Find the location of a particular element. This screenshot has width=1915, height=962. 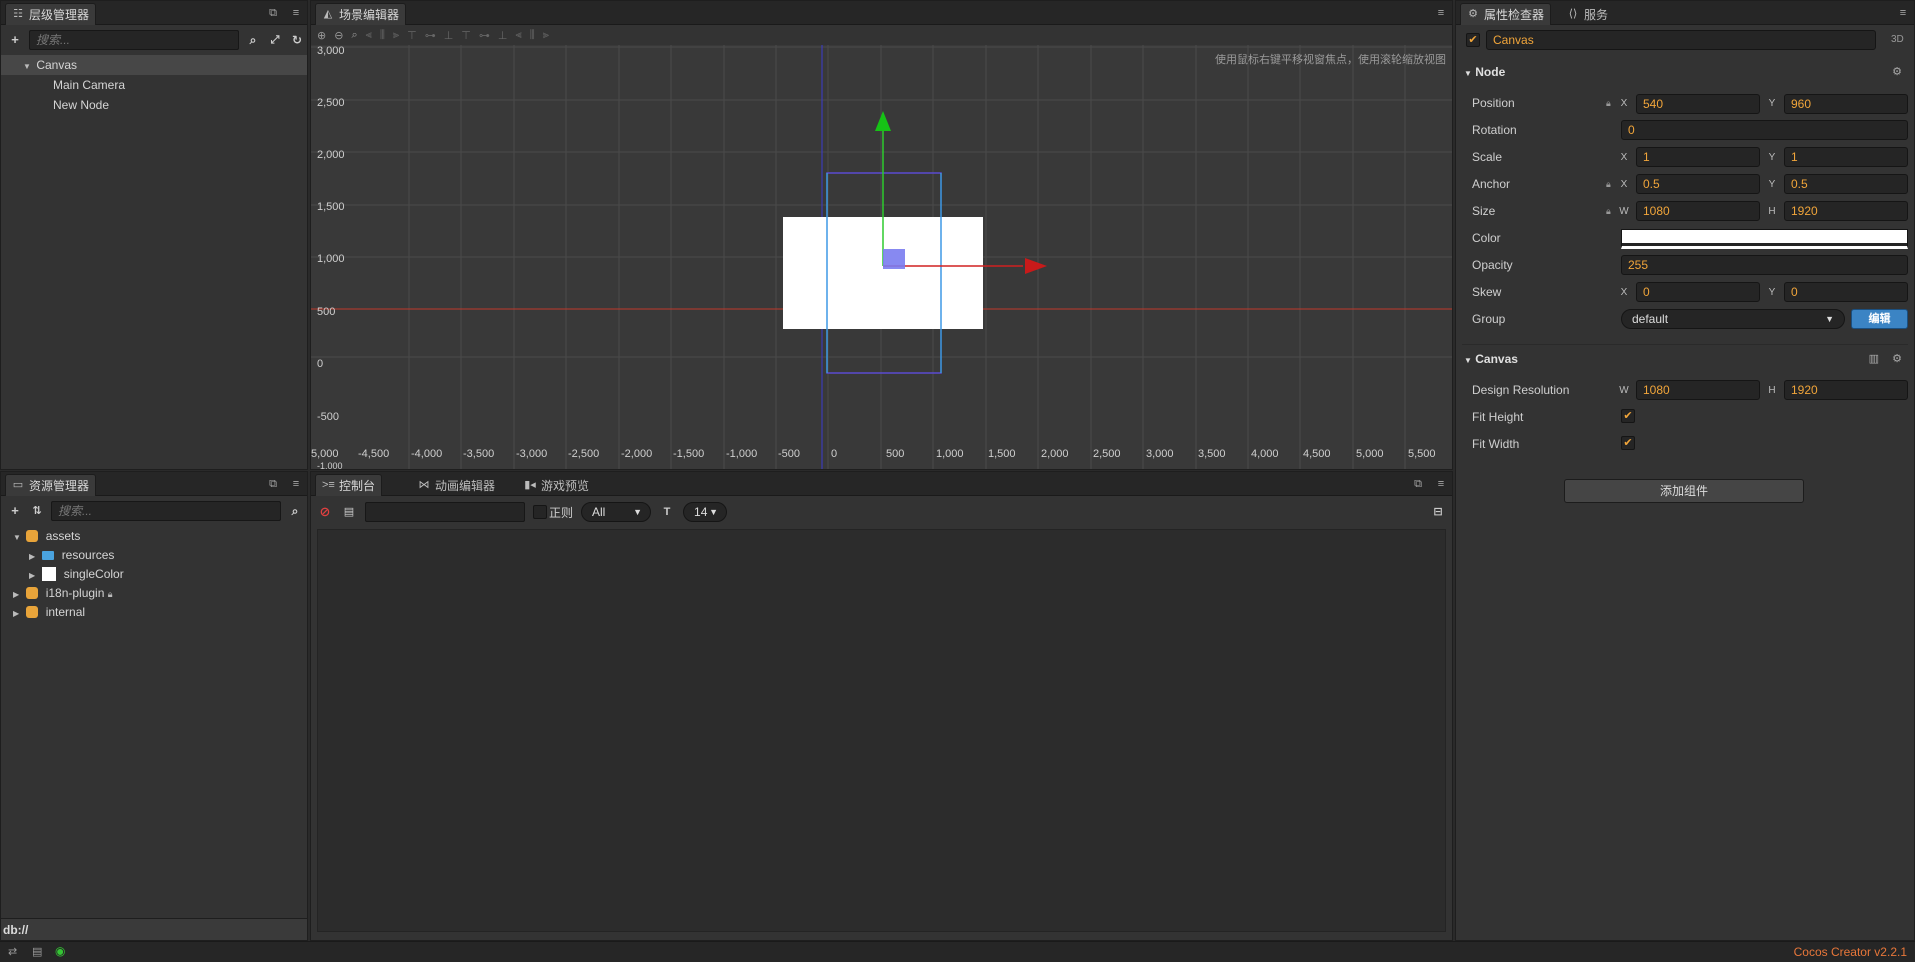

canvas-settings-icon: ⚙ is located at coordinates (1897, 358).